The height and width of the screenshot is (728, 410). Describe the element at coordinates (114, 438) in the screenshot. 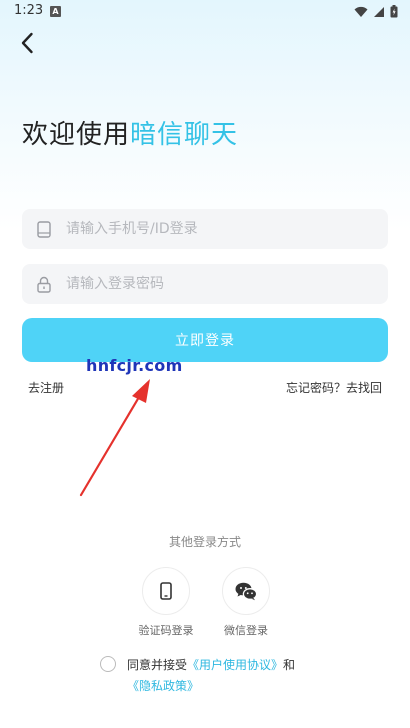

I see `annotation-arrow-icon` at that location.